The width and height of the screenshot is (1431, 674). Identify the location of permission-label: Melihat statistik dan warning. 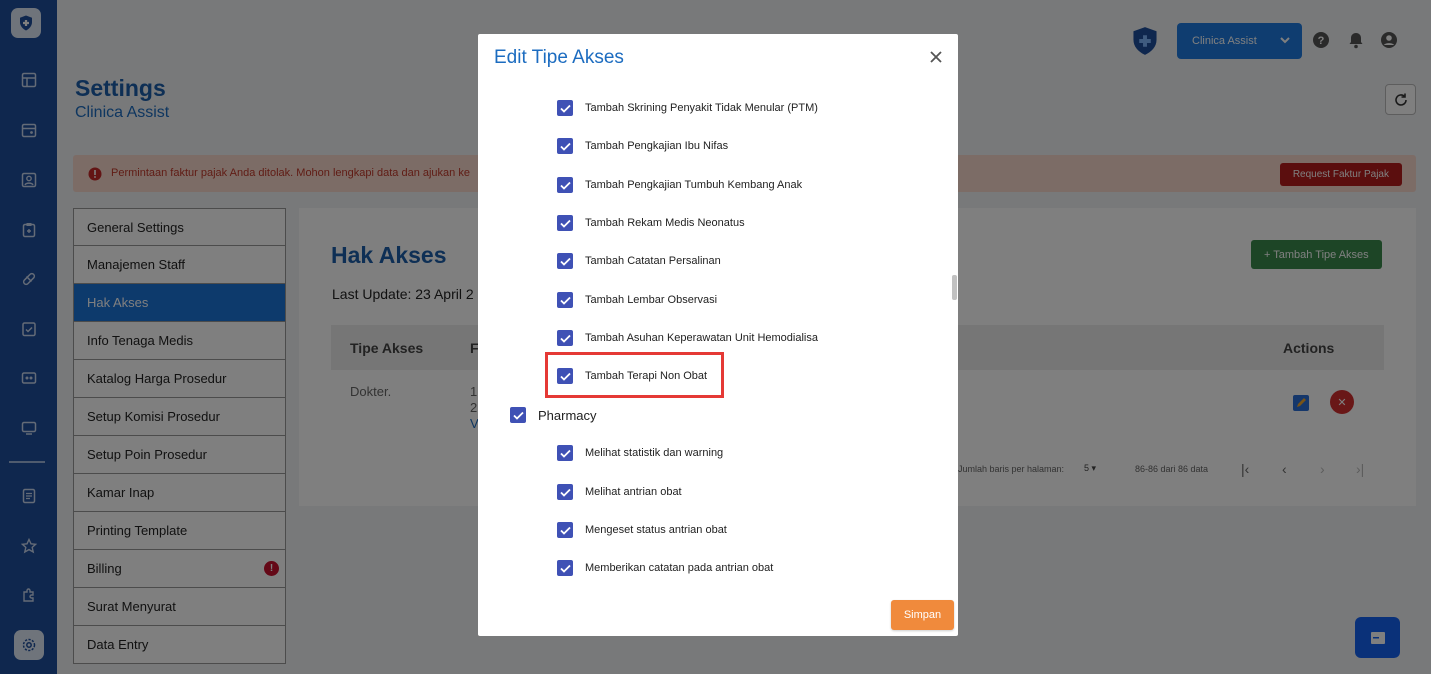
(654, 453).